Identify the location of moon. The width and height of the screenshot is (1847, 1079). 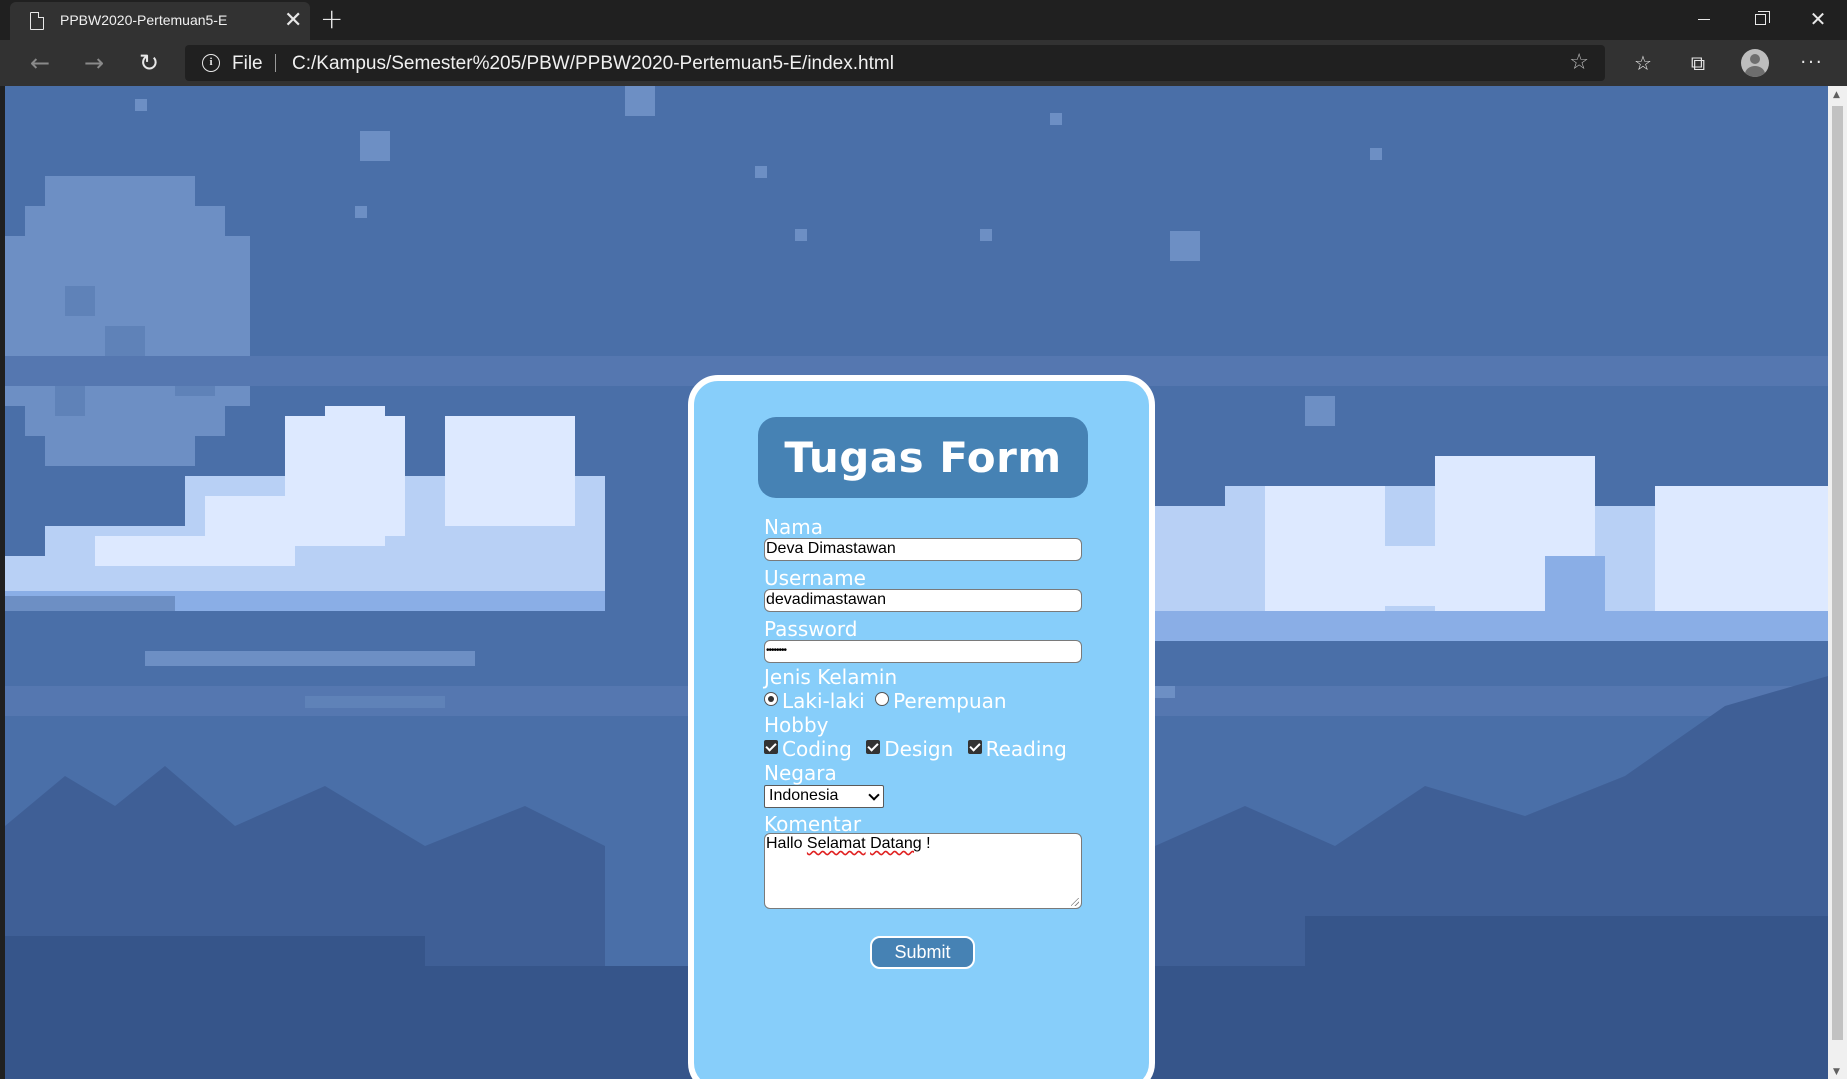
(127, 321).